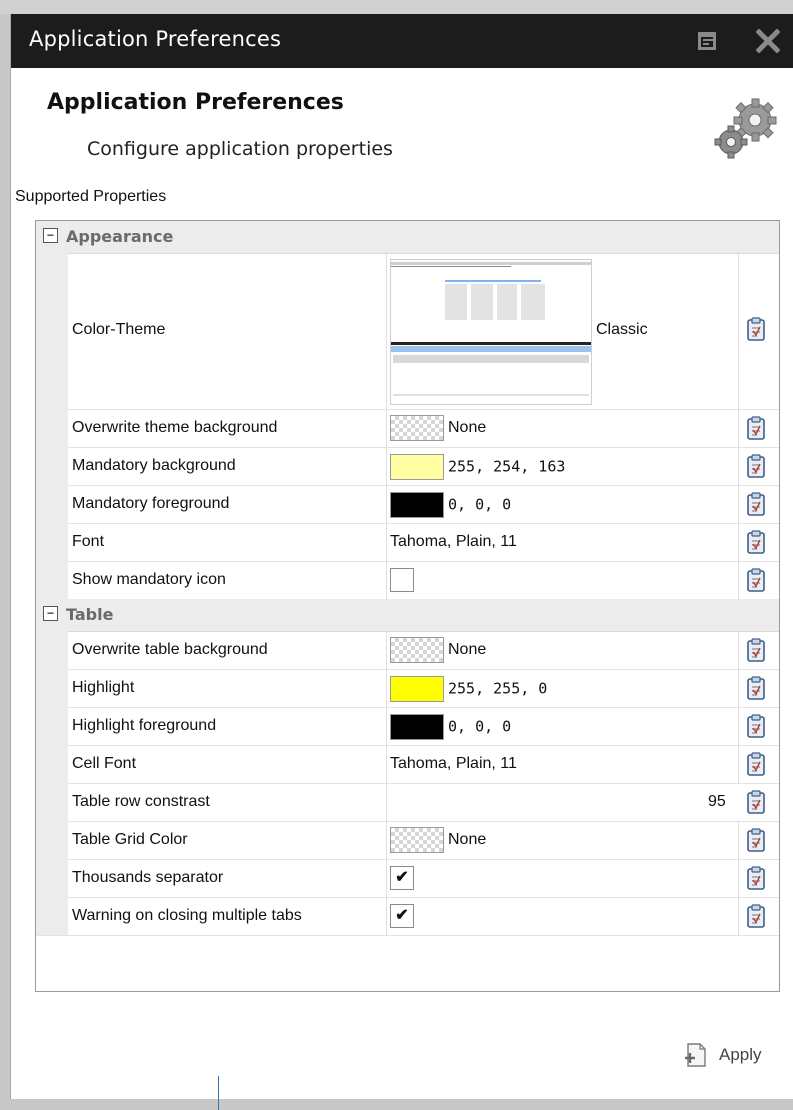 This screenshot has width=793, height=1110. I want to click on property-row-mandatory-foreground: Mandatory foreground 0, 0, 0, so click(407, 504).